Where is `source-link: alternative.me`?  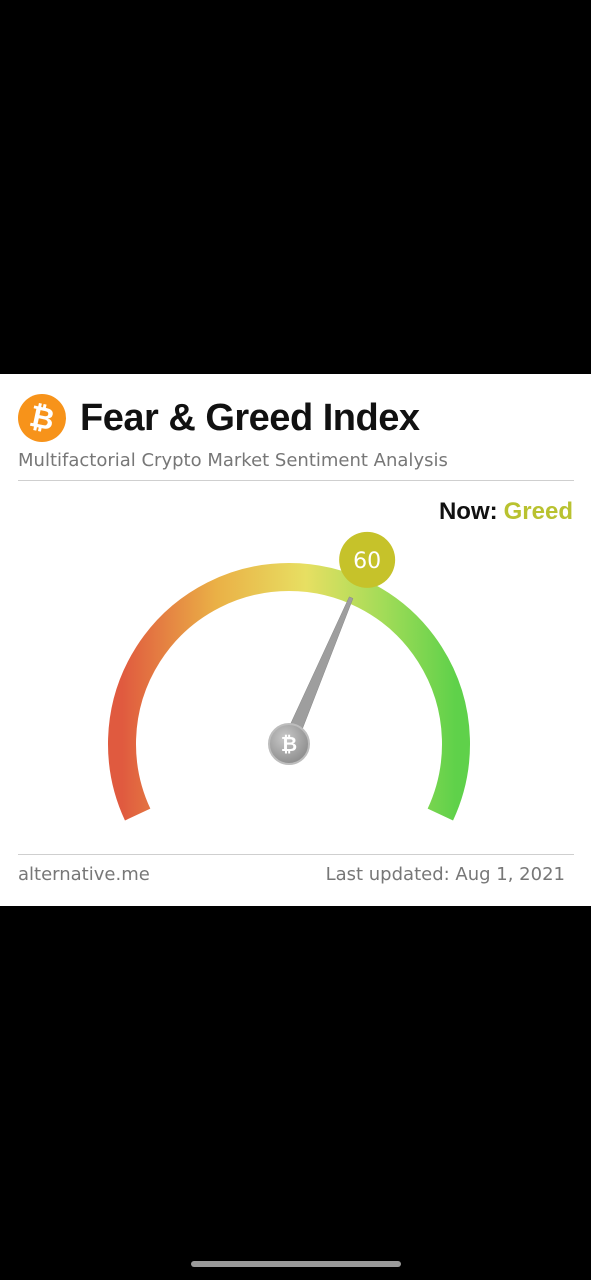
source-link: alternative.me is located at coordinates (84, 874).